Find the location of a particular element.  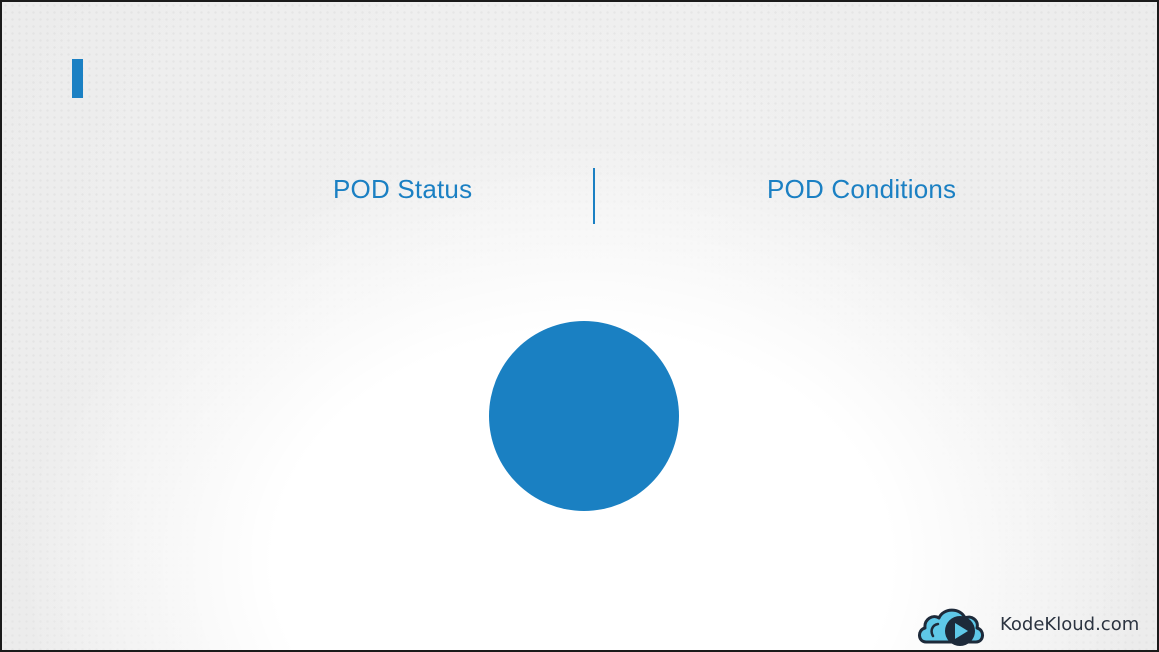

cloud-play-icon is located at coordinates (951, 627).